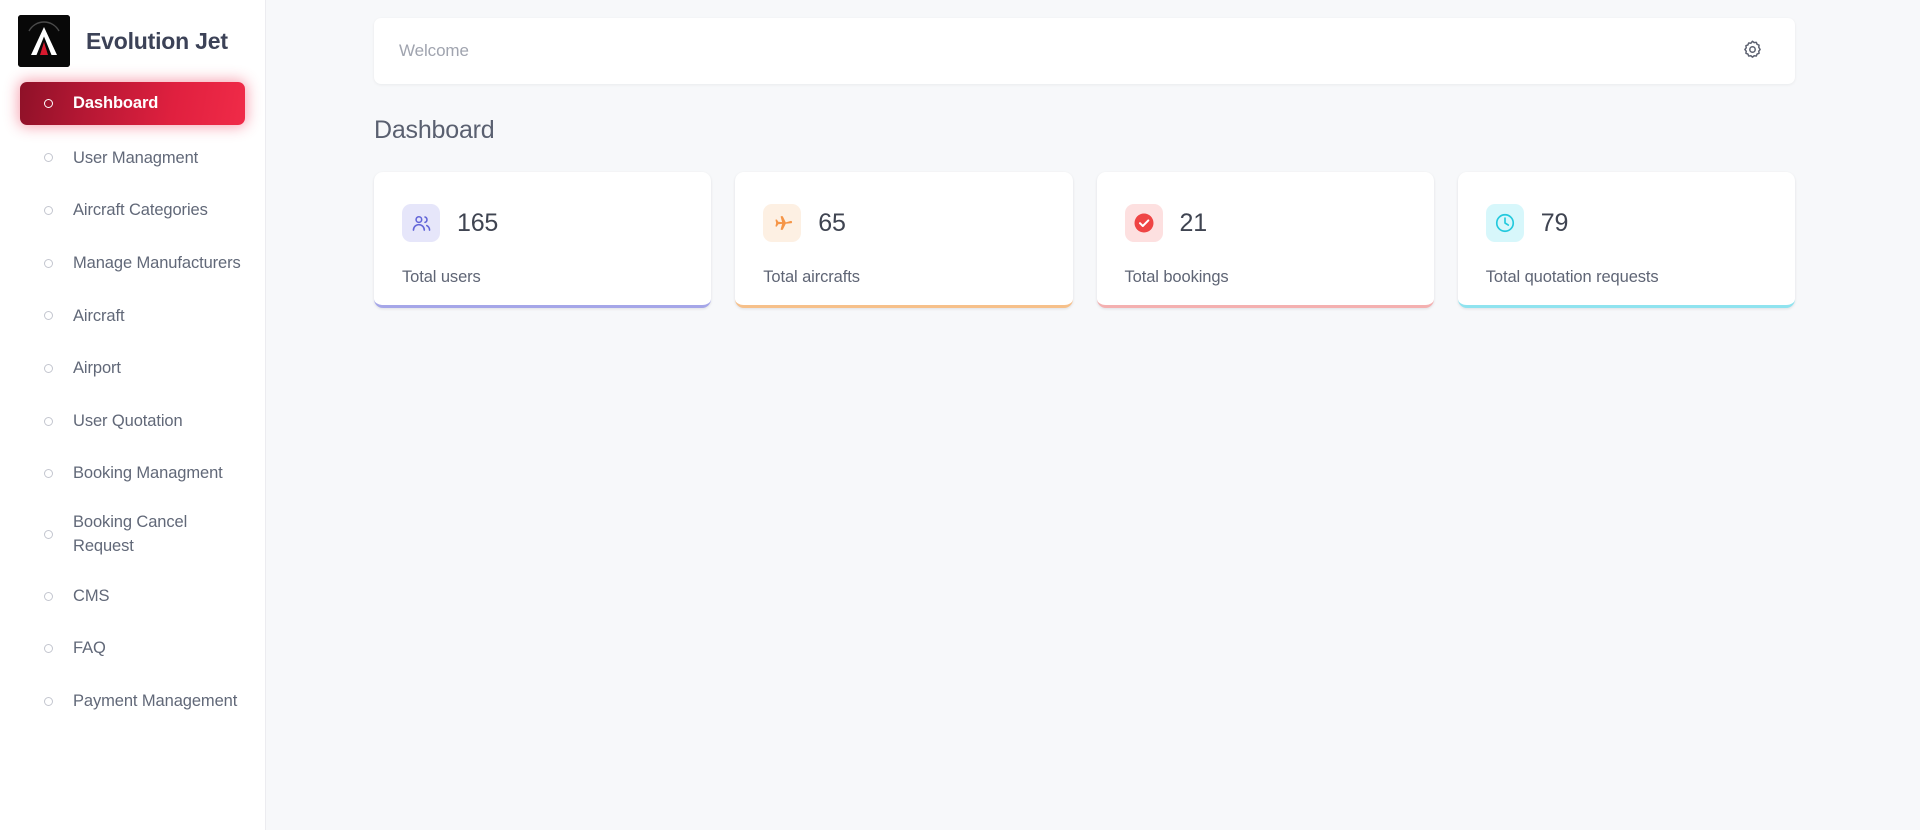 This screenshot has height=830, width=1920. What do you see at coordinates (1504, 223) in the screenshot?
I see `clock-icon` at bounding box center [1504, 223].